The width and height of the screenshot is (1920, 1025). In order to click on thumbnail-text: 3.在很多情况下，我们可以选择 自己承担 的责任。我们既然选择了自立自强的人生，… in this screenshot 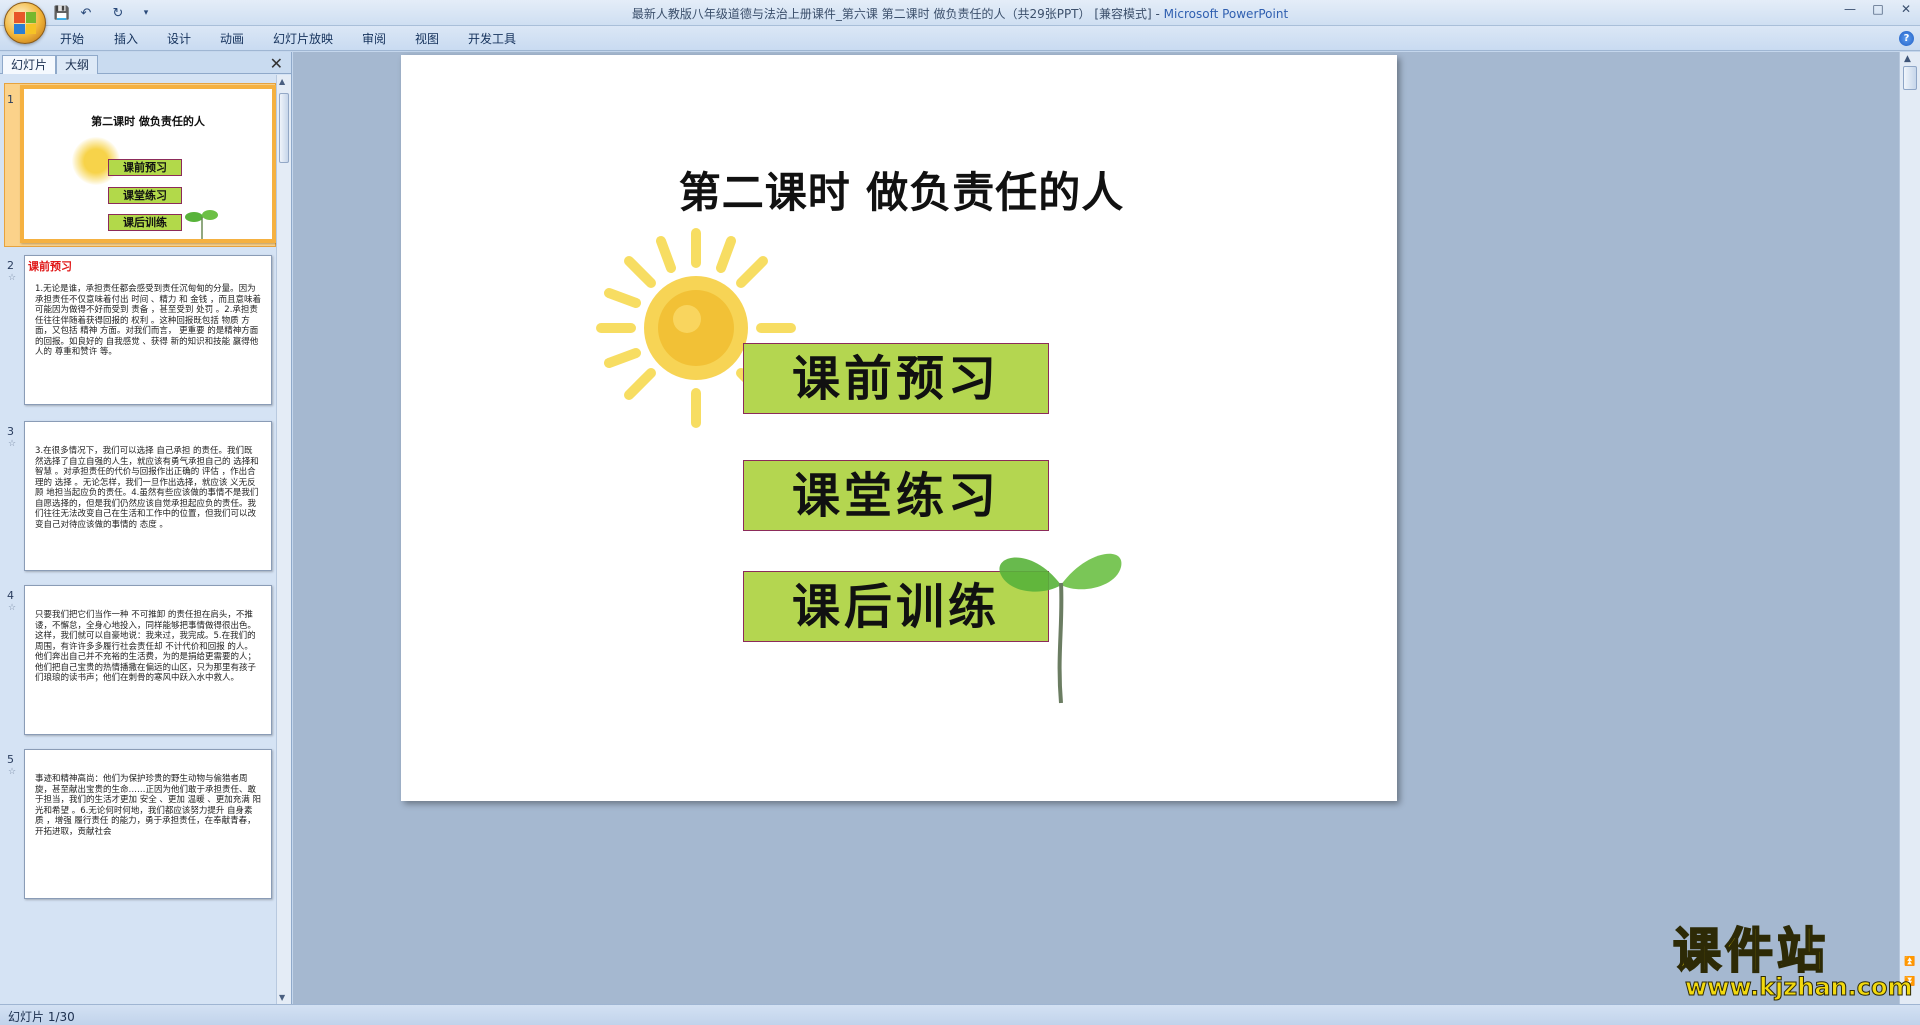, I will do `click(147, 488)`.